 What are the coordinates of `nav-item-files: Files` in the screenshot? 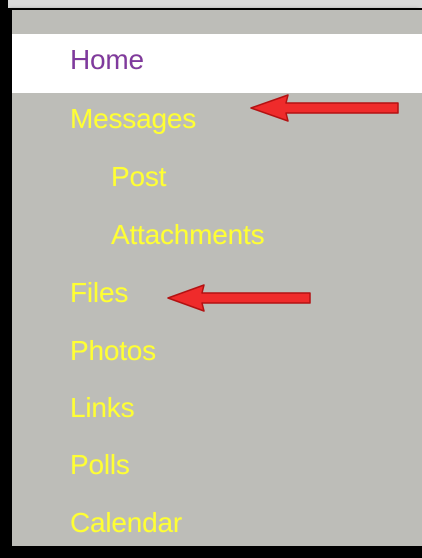 It's located at (99, 293).